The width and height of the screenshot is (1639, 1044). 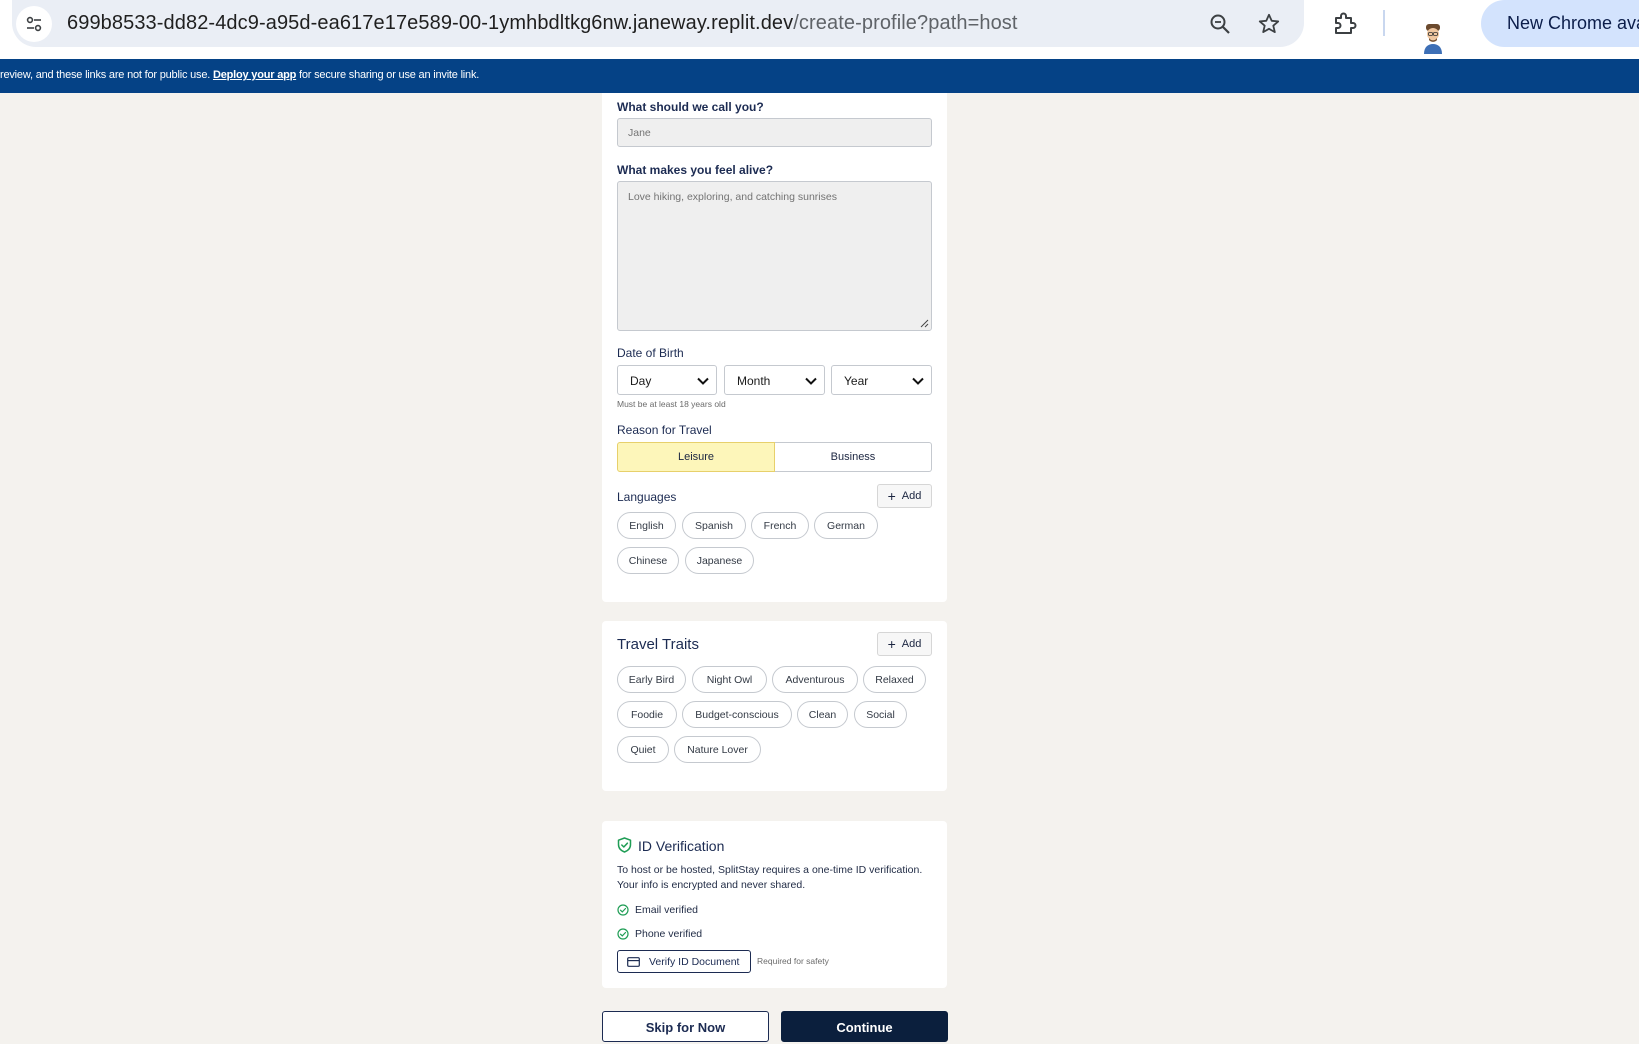 I want to click on email-verified-row: Email verified, so click(x=657, y=910).